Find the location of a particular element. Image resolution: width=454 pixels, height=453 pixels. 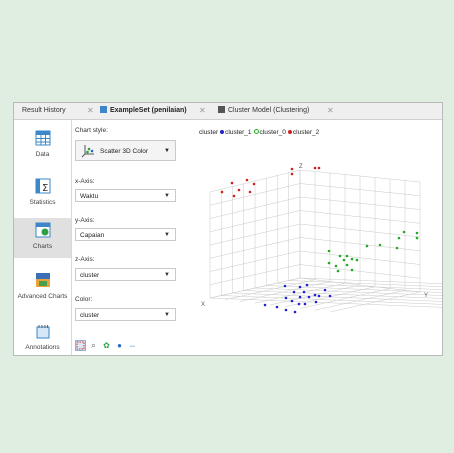

chart-icon is located at coordinates (42, 230).